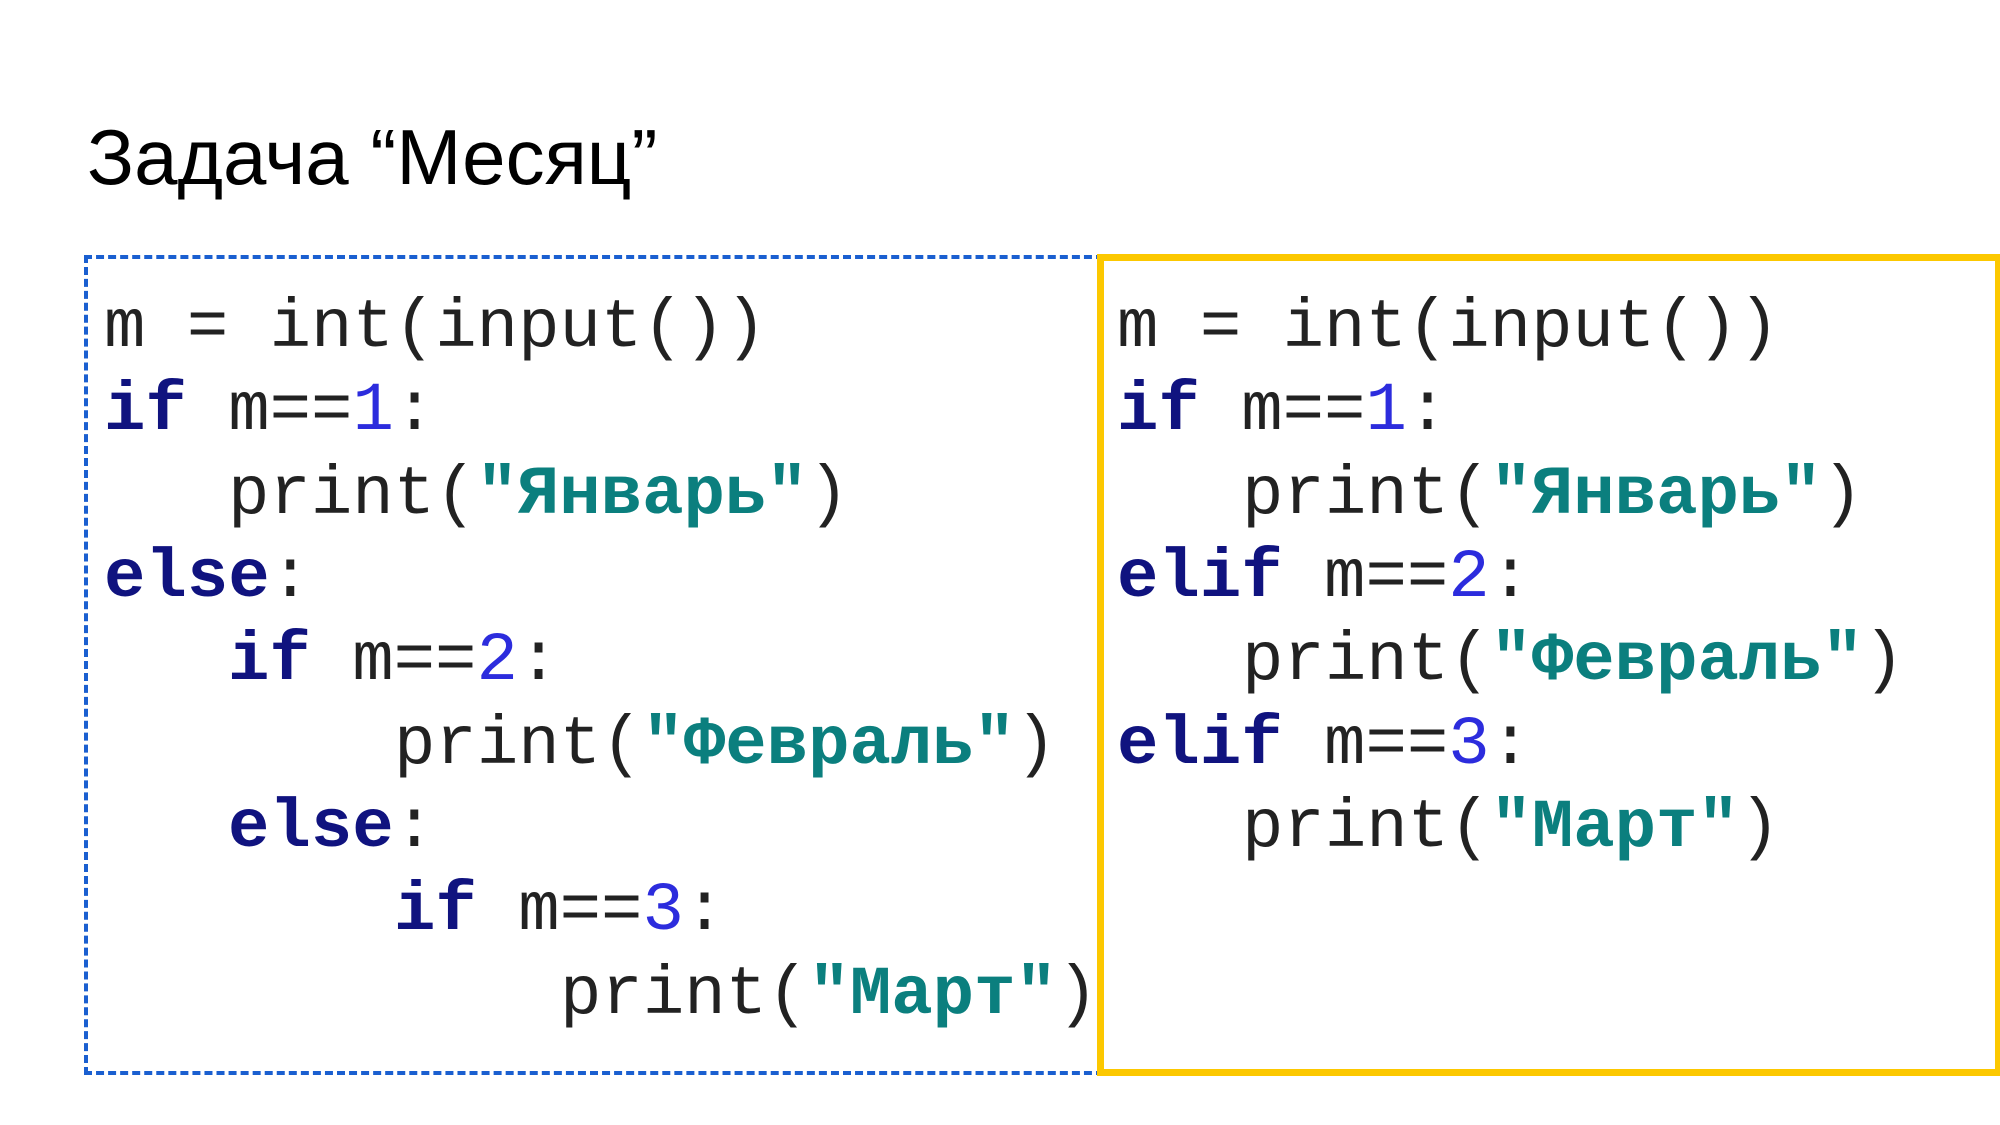  I want to click on left-code-line-4: else:, so click(207, 578).